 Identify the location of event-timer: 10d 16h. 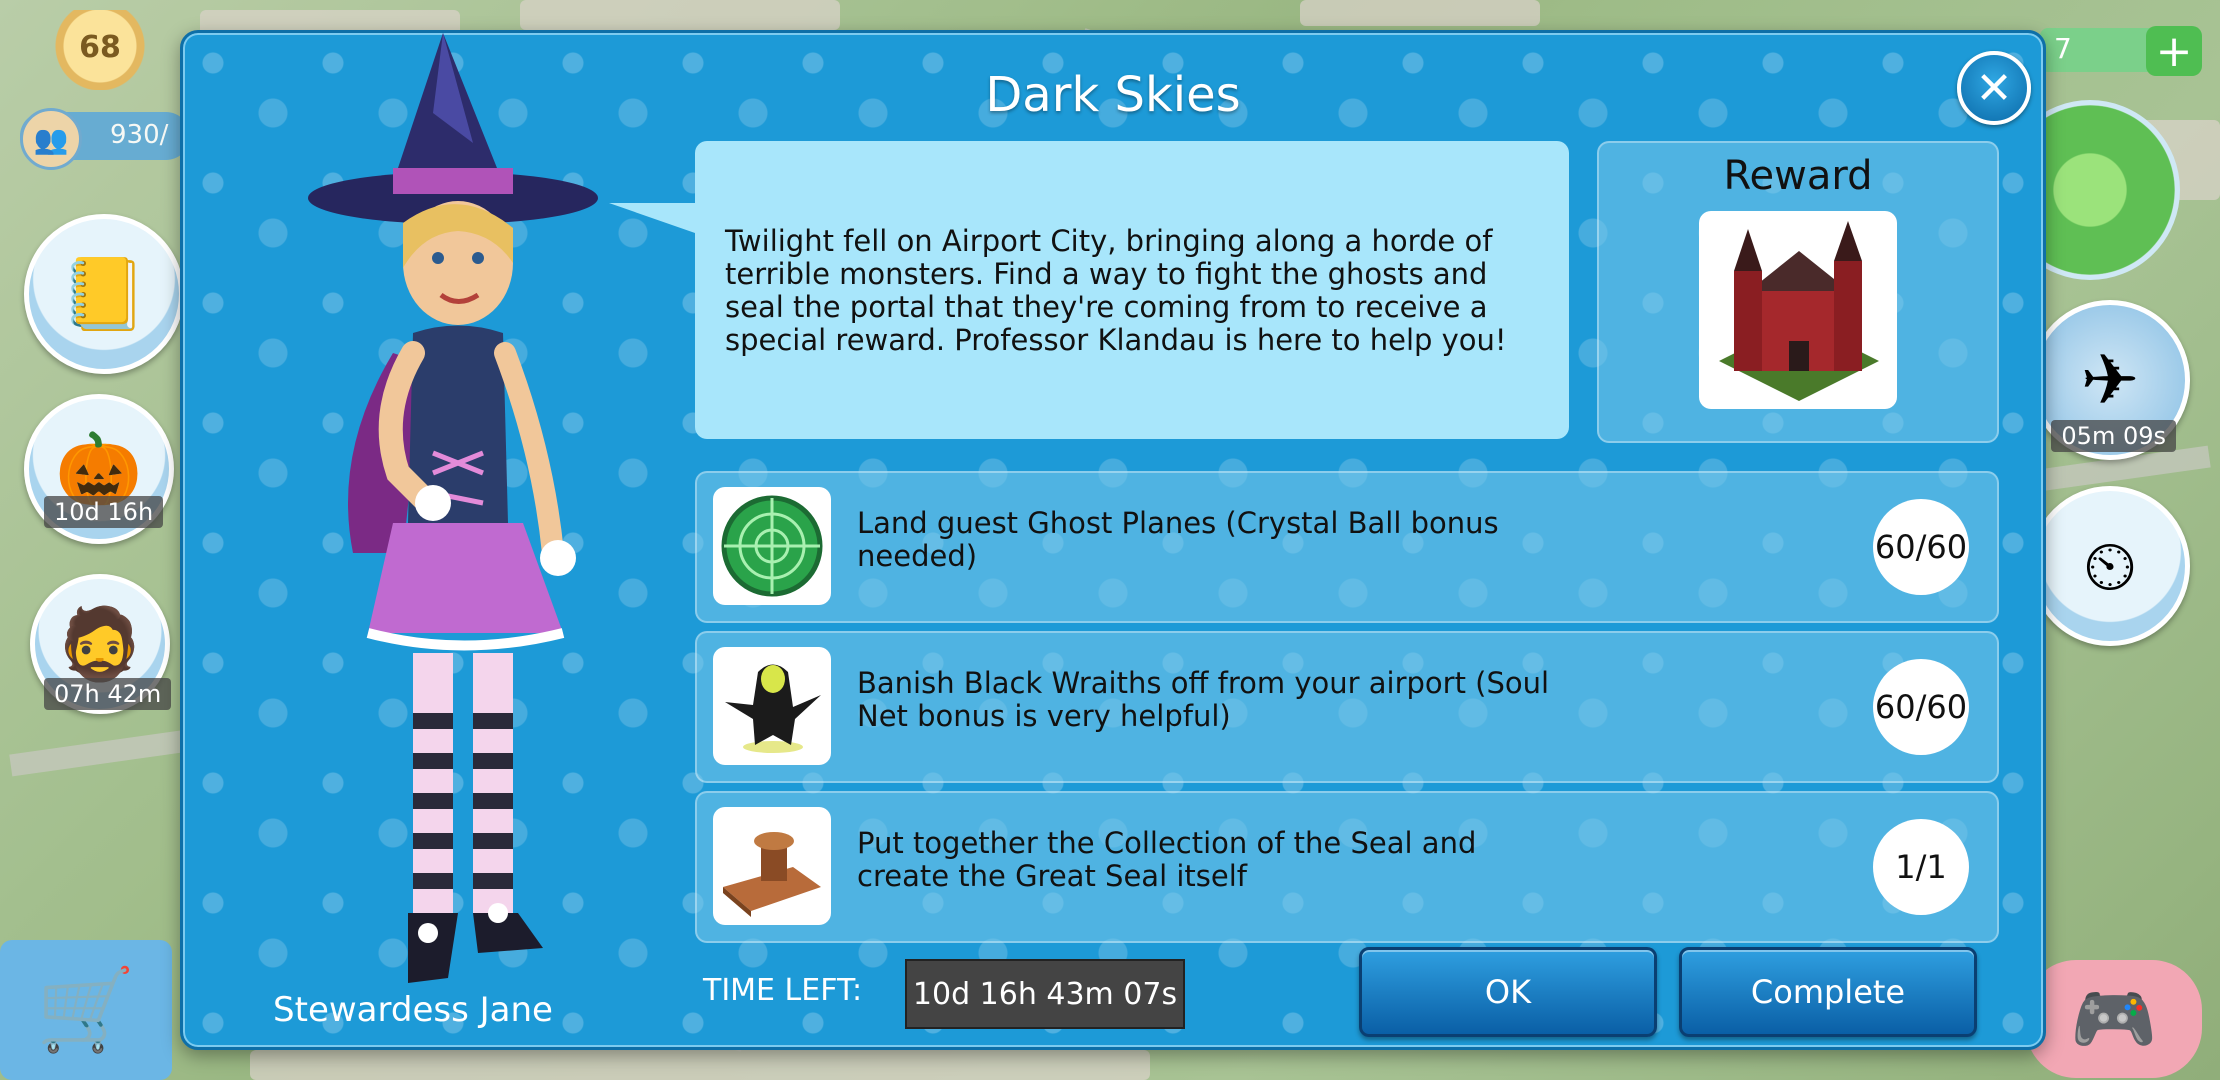
(104, 512).